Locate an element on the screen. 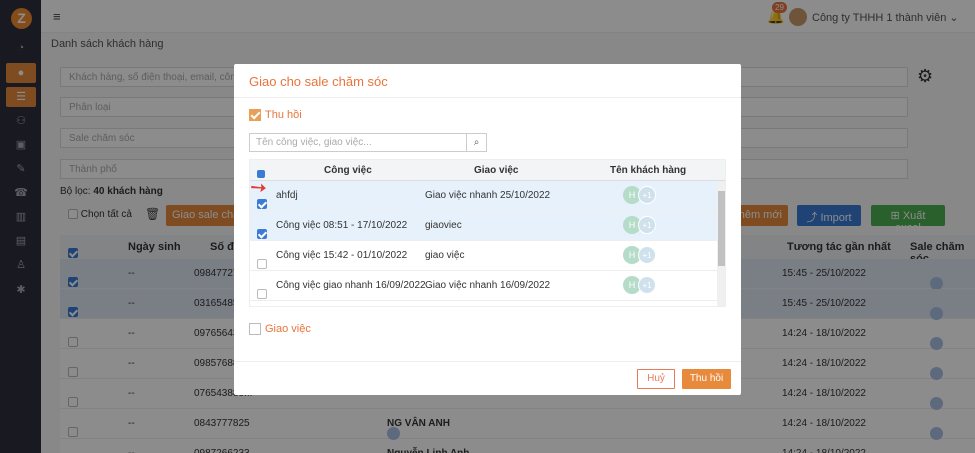 The width and height of the screenshot is (975, 453). task-table-header: Công việc Giao việc Tên khách hàng is located at coordinates (487, 170).